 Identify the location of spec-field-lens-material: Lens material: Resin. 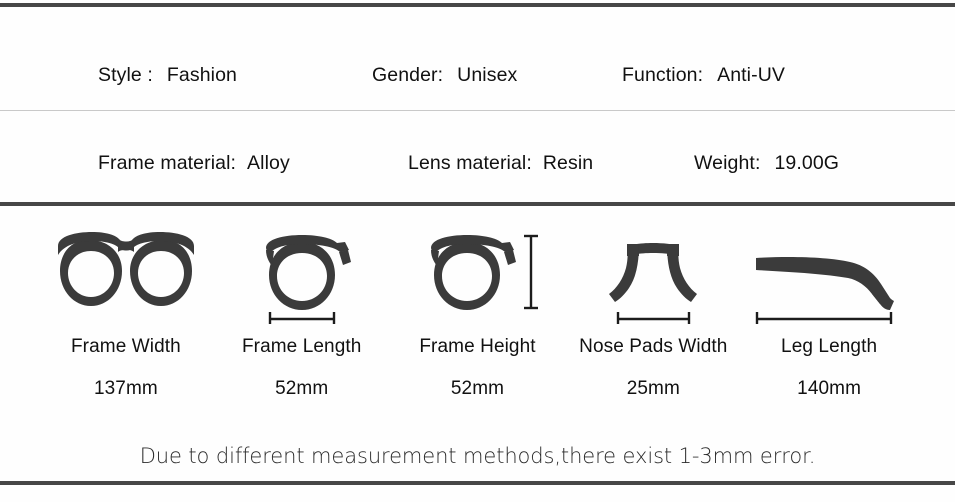
(501, 163).